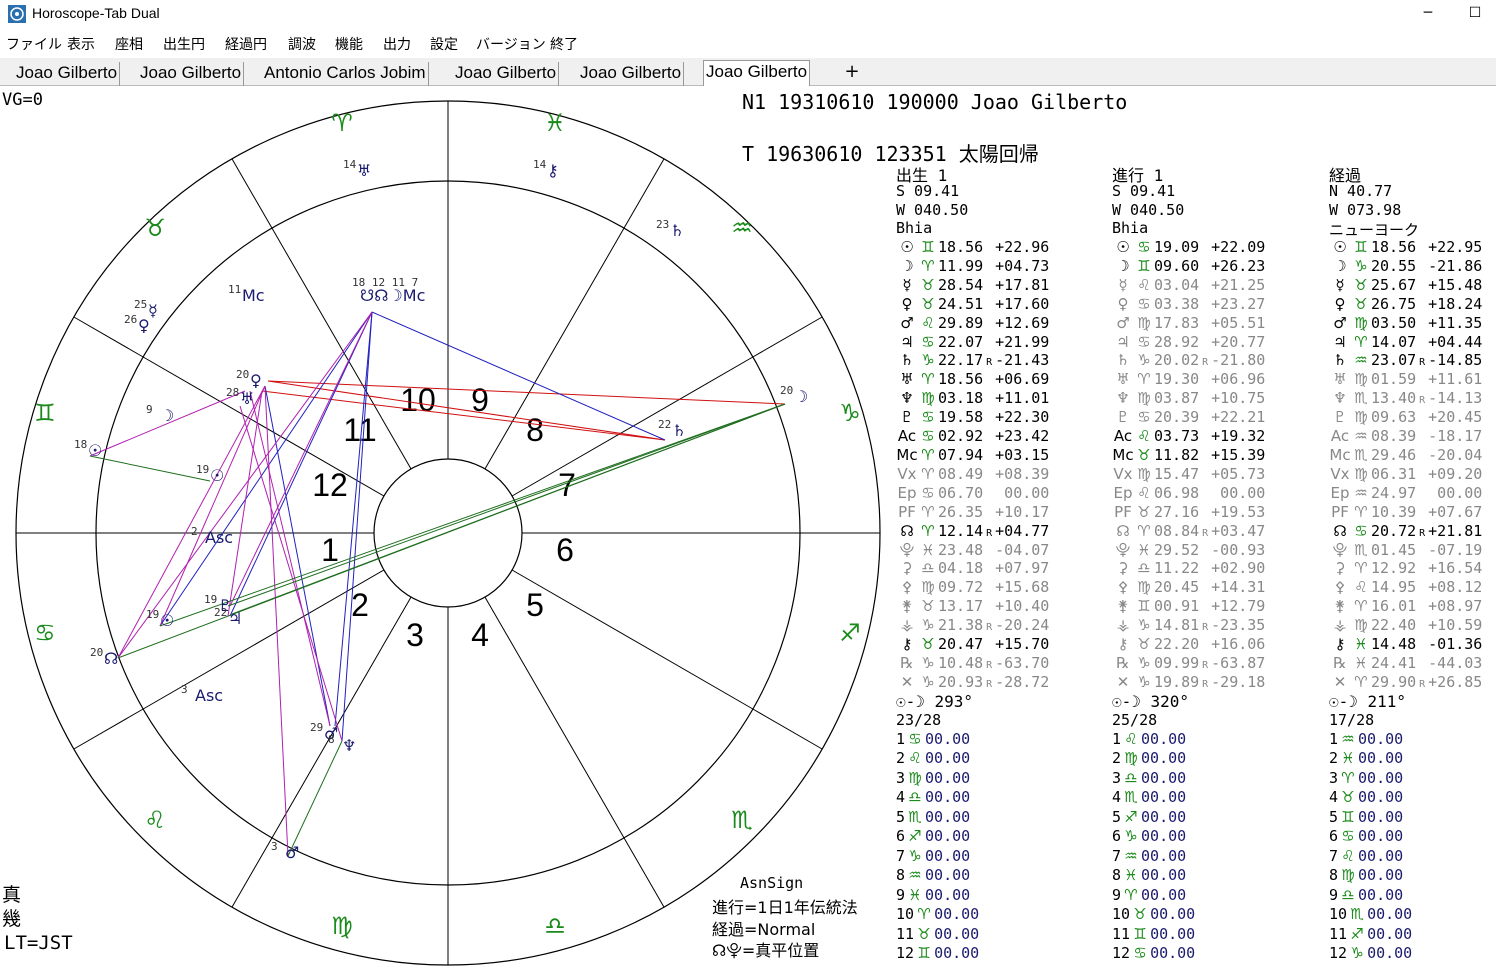  I want to click on house-number-12: 12, so click(330, 485).